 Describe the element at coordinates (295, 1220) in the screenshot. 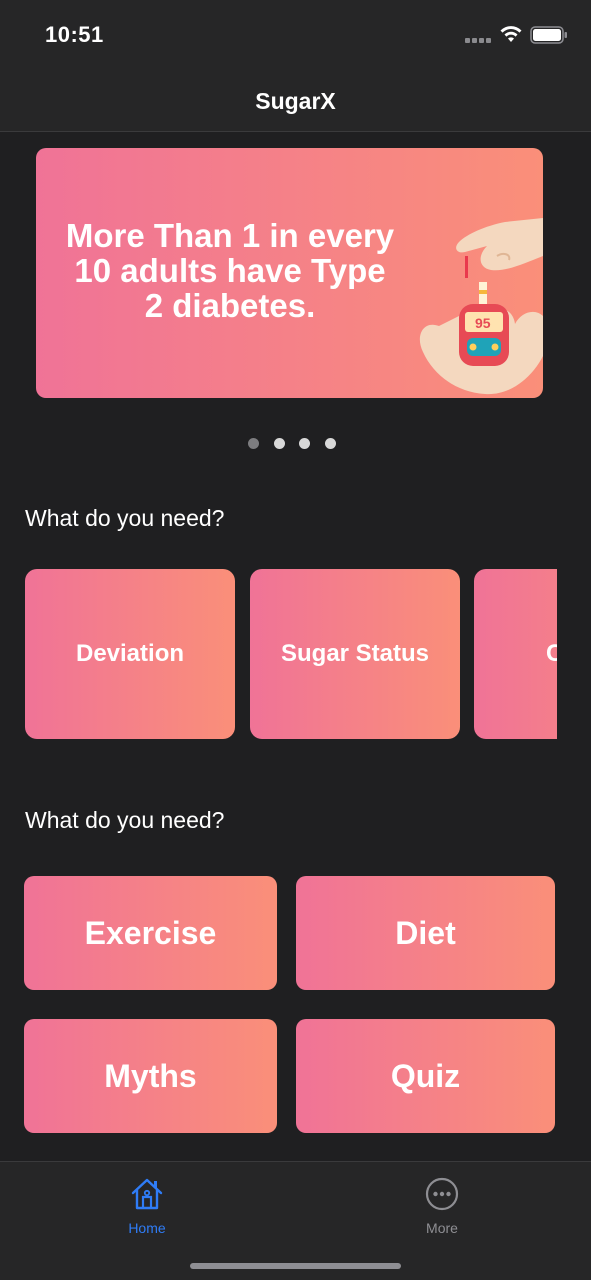

I see `tab-bar: Home More` at that location.